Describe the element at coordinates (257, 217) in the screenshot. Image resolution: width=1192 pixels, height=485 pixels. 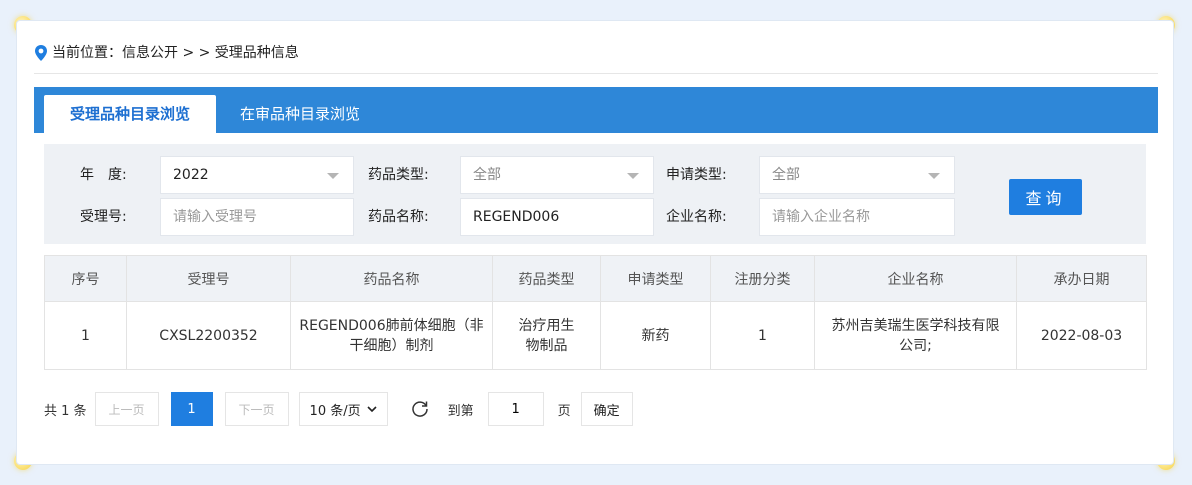
I see `accept-no-input` at that location.